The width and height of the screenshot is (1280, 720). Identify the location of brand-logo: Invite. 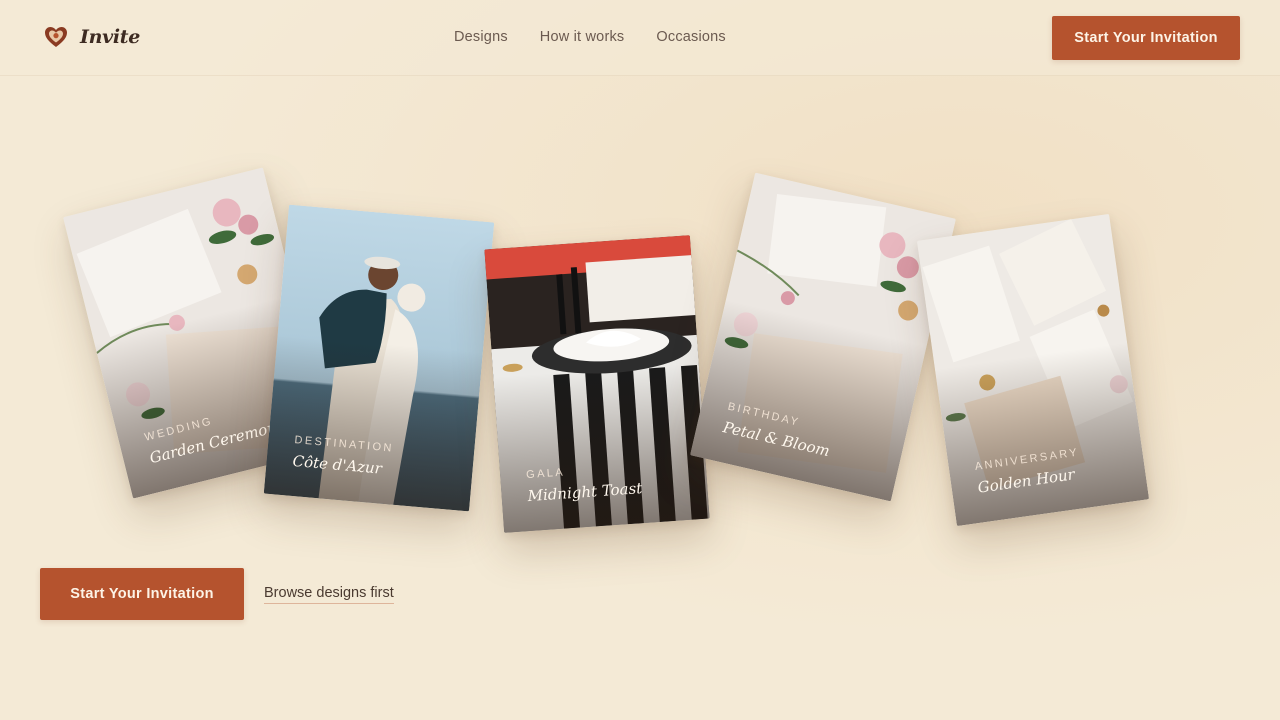
(92, 37).